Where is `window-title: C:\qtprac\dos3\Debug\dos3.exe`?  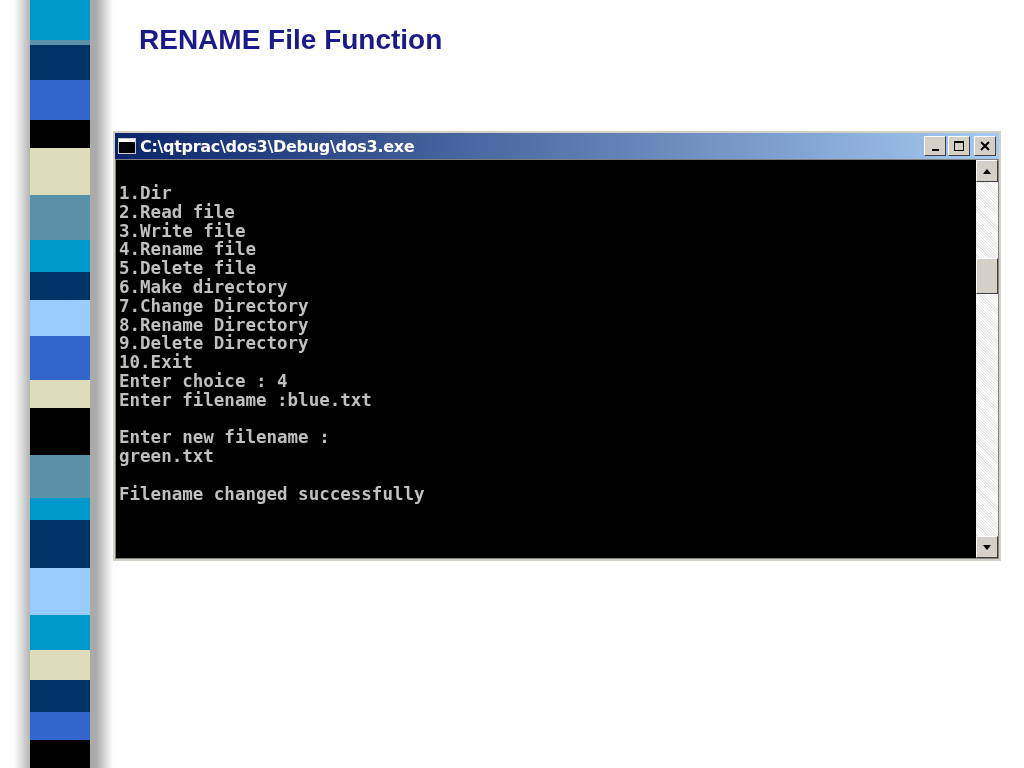
window-title: C:\qtprac\dos3\Debug\dos3.exe is located at coordinates (278, 146).